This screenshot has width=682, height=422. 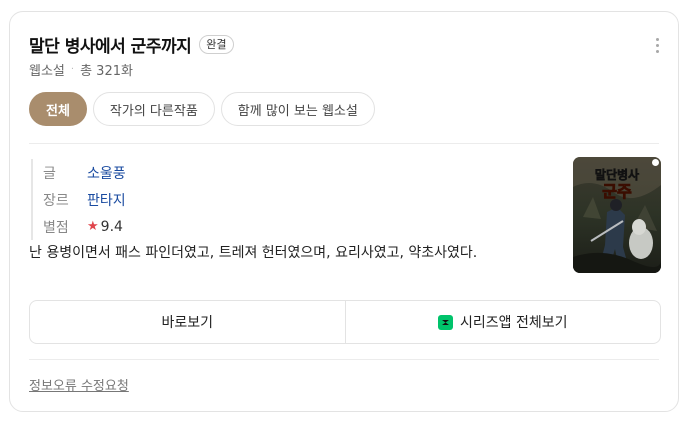 I want to click on svg-text: 군주, so click(x=617, y=191).